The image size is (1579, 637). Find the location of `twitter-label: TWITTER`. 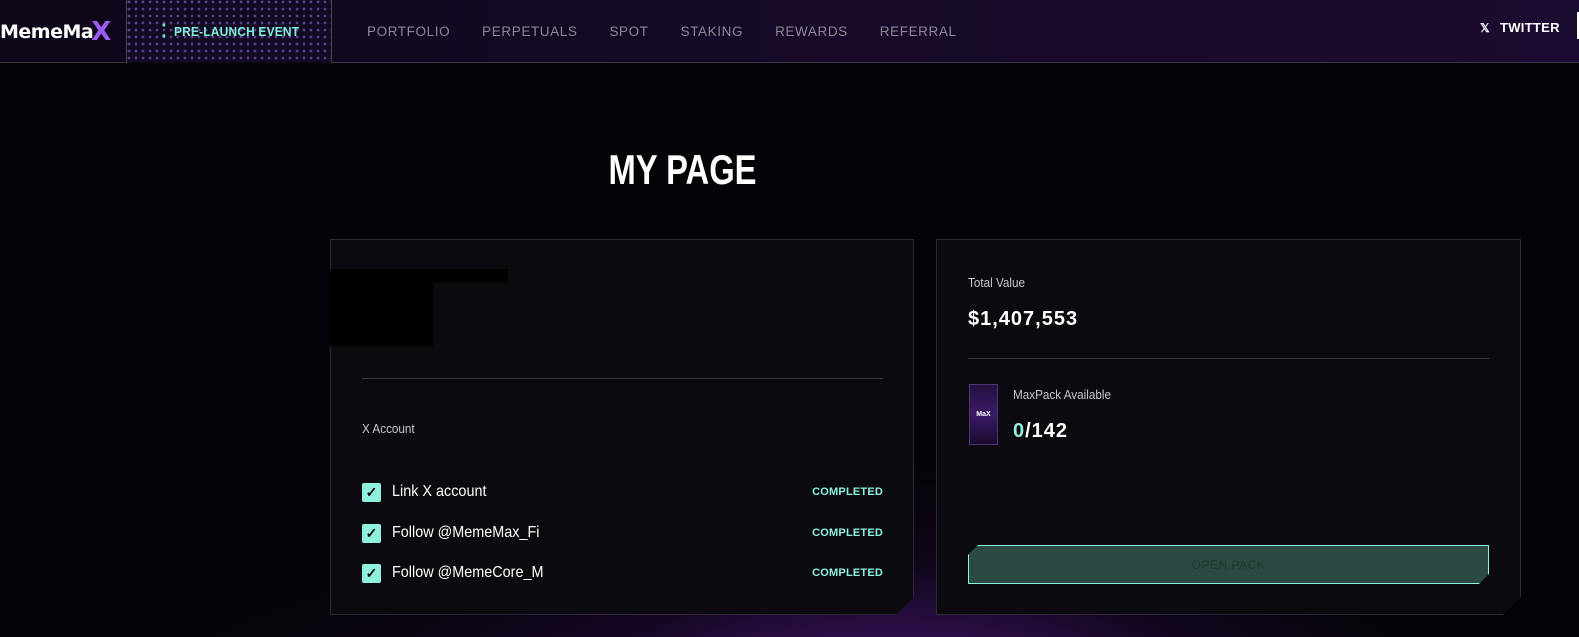

twitter-label: TWITTER is located at coordinates (1529, 27).